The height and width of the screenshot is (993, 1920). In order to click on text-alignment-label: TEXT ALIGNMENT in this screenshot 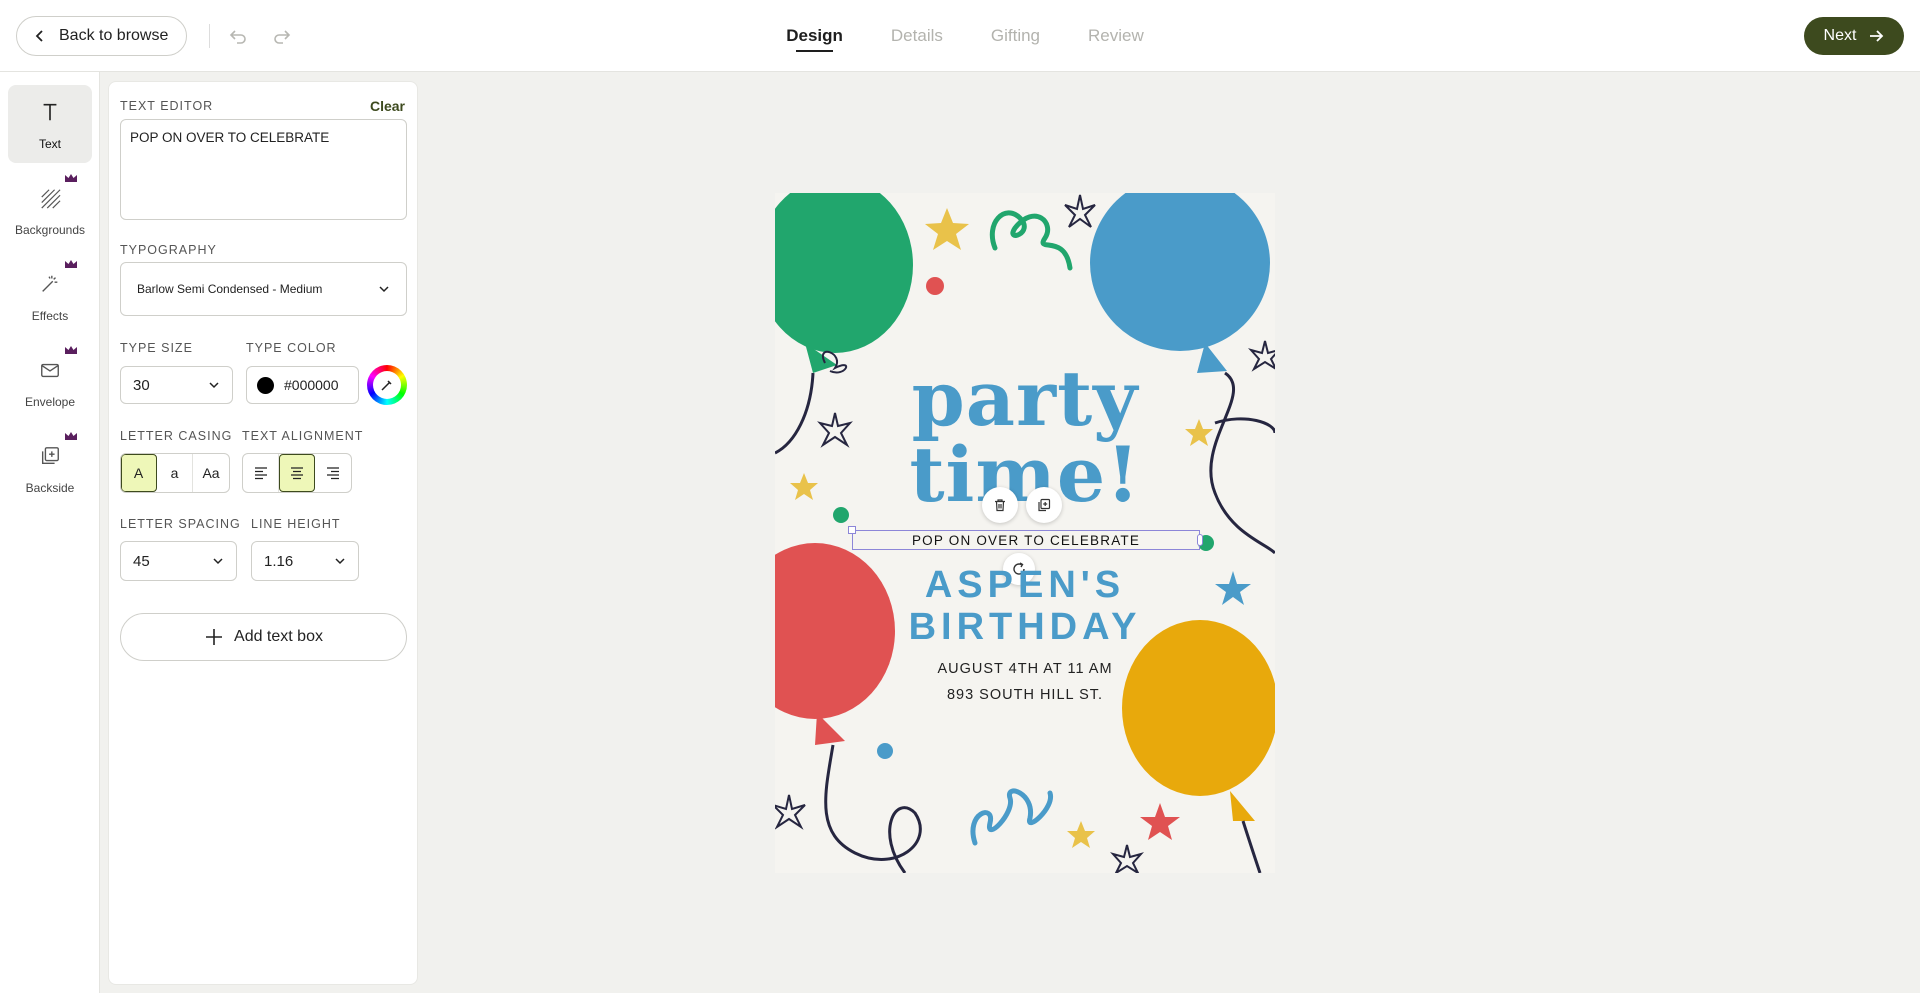, I will do `click(303, 436)`.